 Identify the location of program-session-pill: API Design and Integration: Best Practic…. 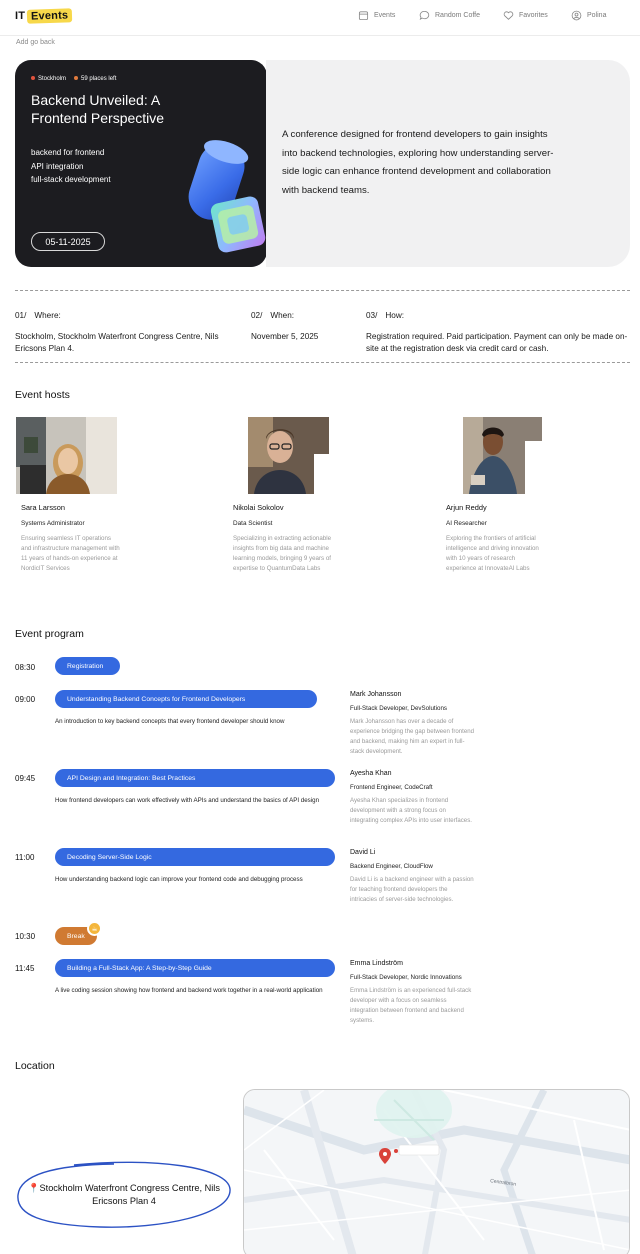
(195, 778).